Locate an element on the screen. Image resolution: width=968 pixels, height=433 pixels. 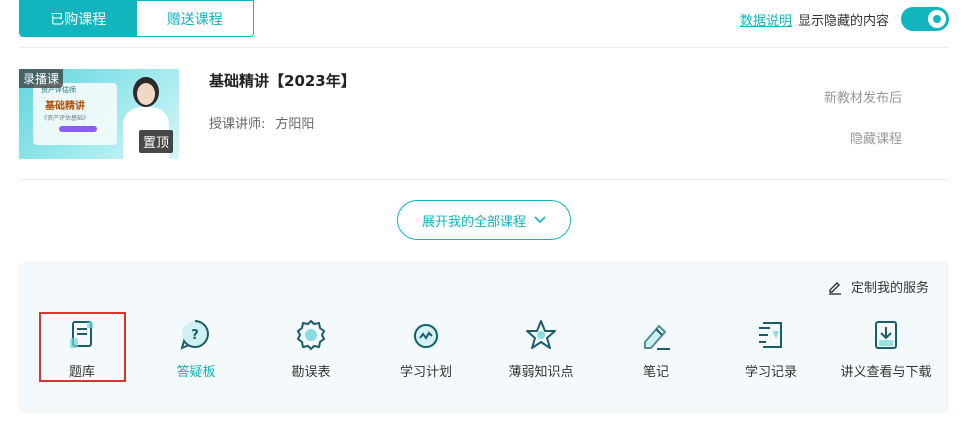
service-label: 学习计划 is located at coordinates (425, 372).